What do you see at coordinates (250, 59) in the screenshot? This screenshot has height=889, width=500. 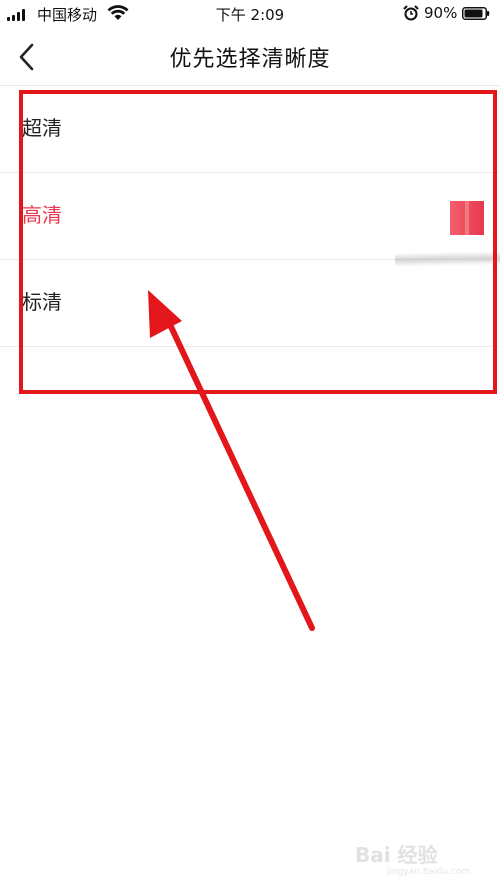 I see `page-title: 优先选择清晰度` at bounding box center [250, 59].